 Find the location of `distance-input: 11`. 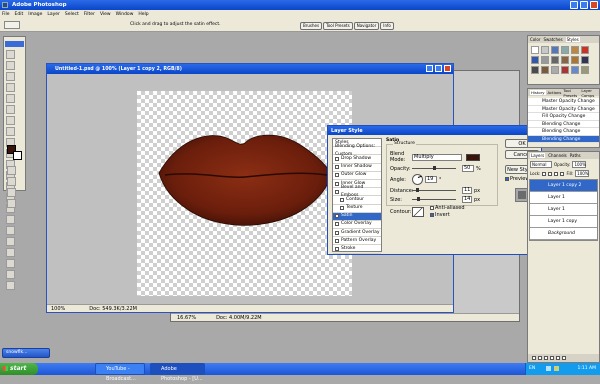

distance-input: 11 is located at coordinates (467, 190).